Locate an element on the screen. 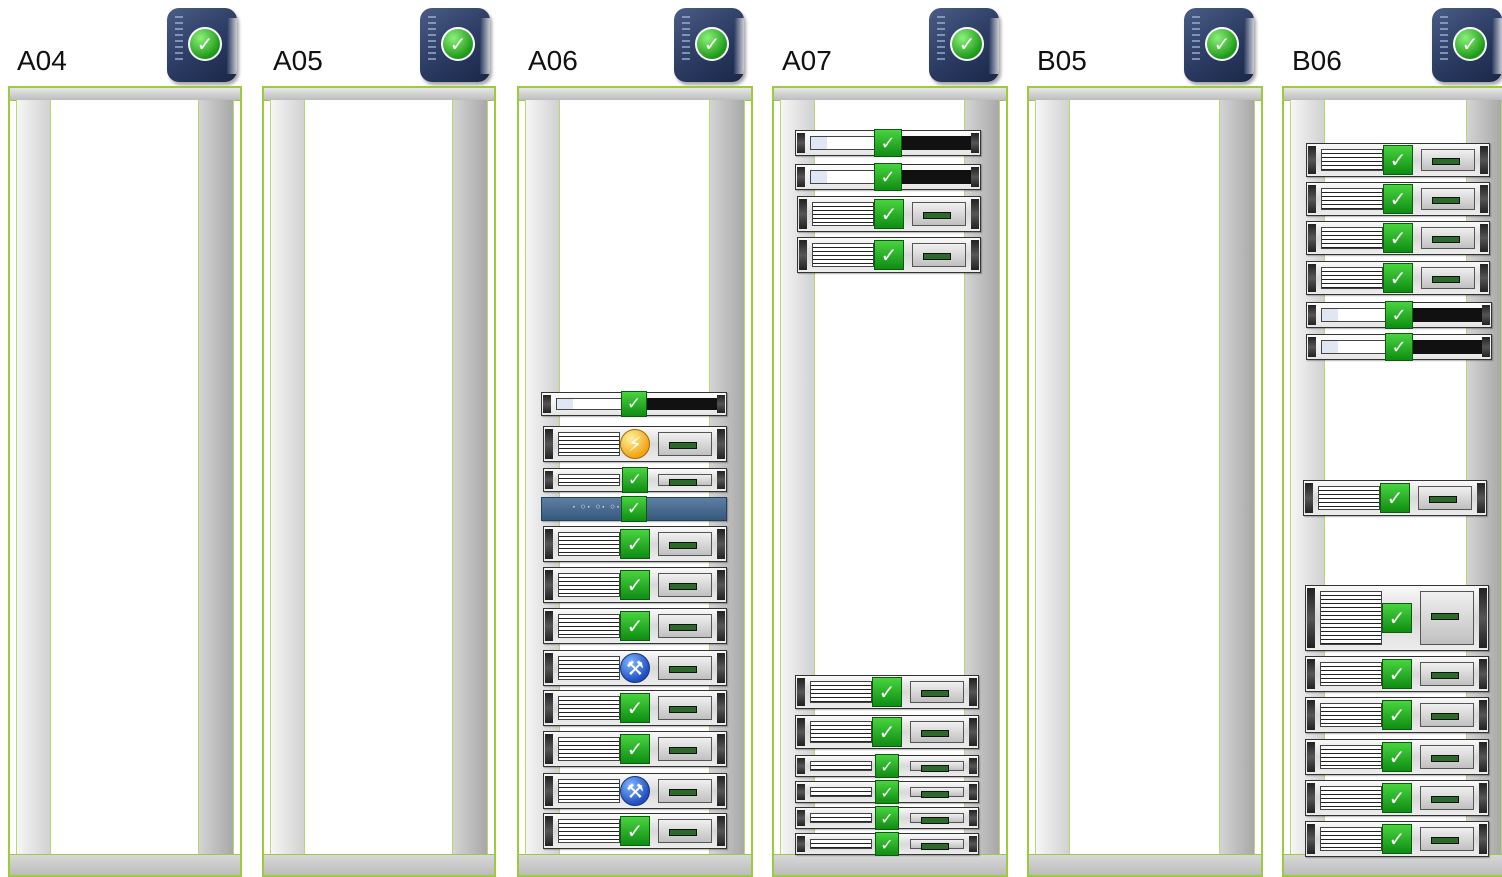  rack-rail-right is located at coordinates (1237, 477).